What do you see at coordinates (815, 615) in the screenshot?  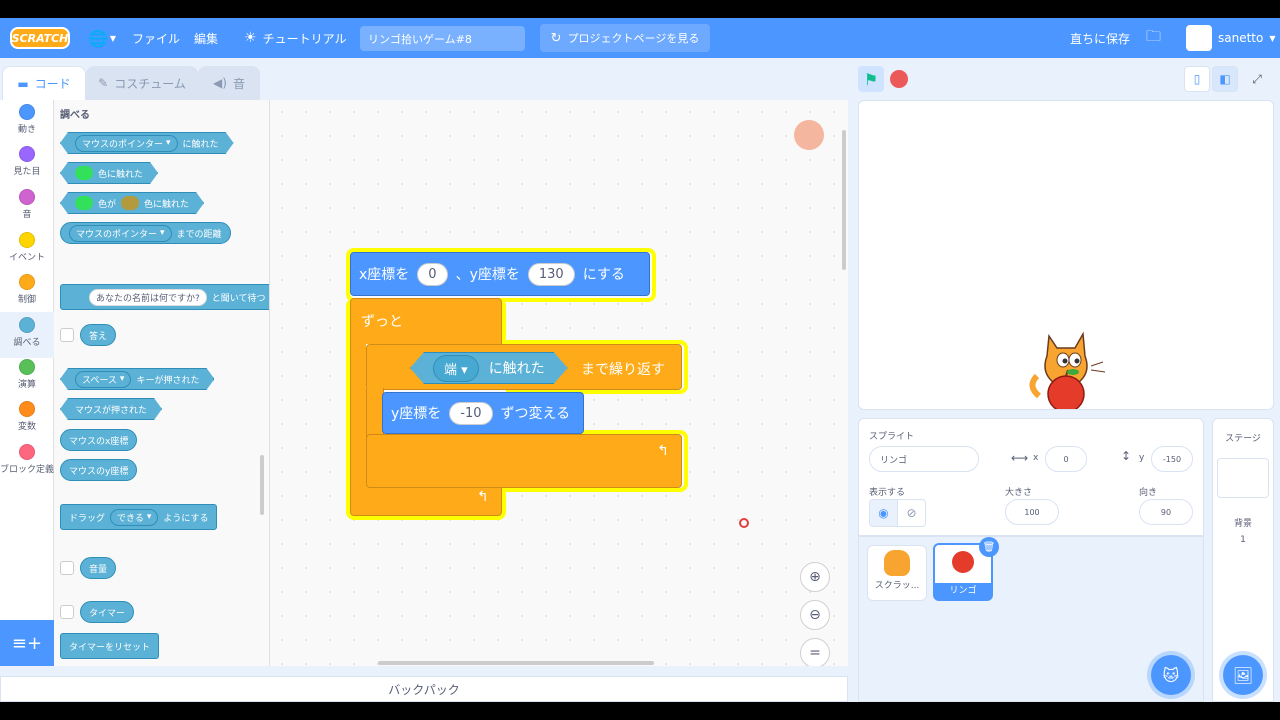 I see `zoom-out-button: ⊖` at bounding box center [815, 615].